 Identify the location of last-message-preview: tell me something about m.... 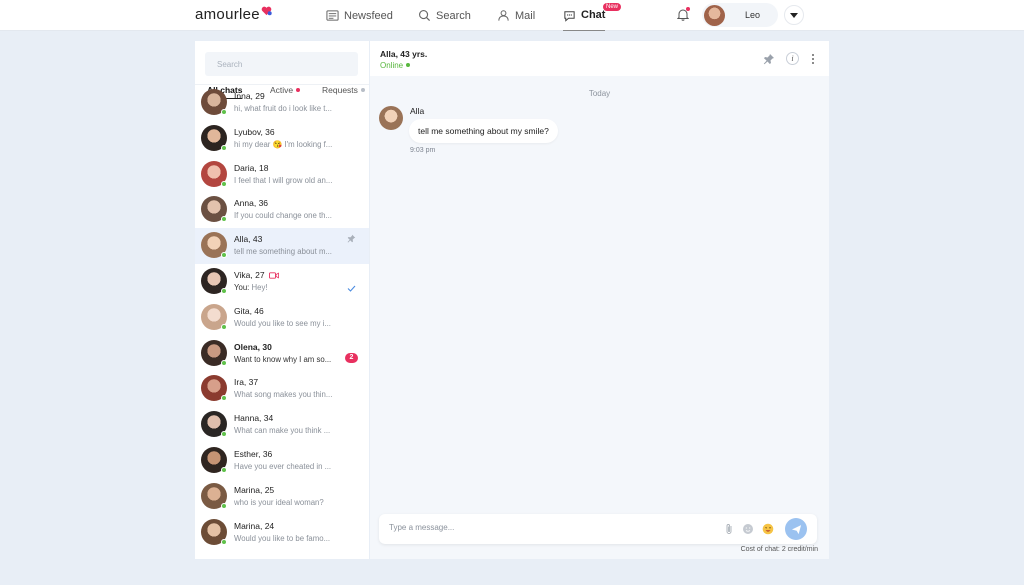
(287, 251).